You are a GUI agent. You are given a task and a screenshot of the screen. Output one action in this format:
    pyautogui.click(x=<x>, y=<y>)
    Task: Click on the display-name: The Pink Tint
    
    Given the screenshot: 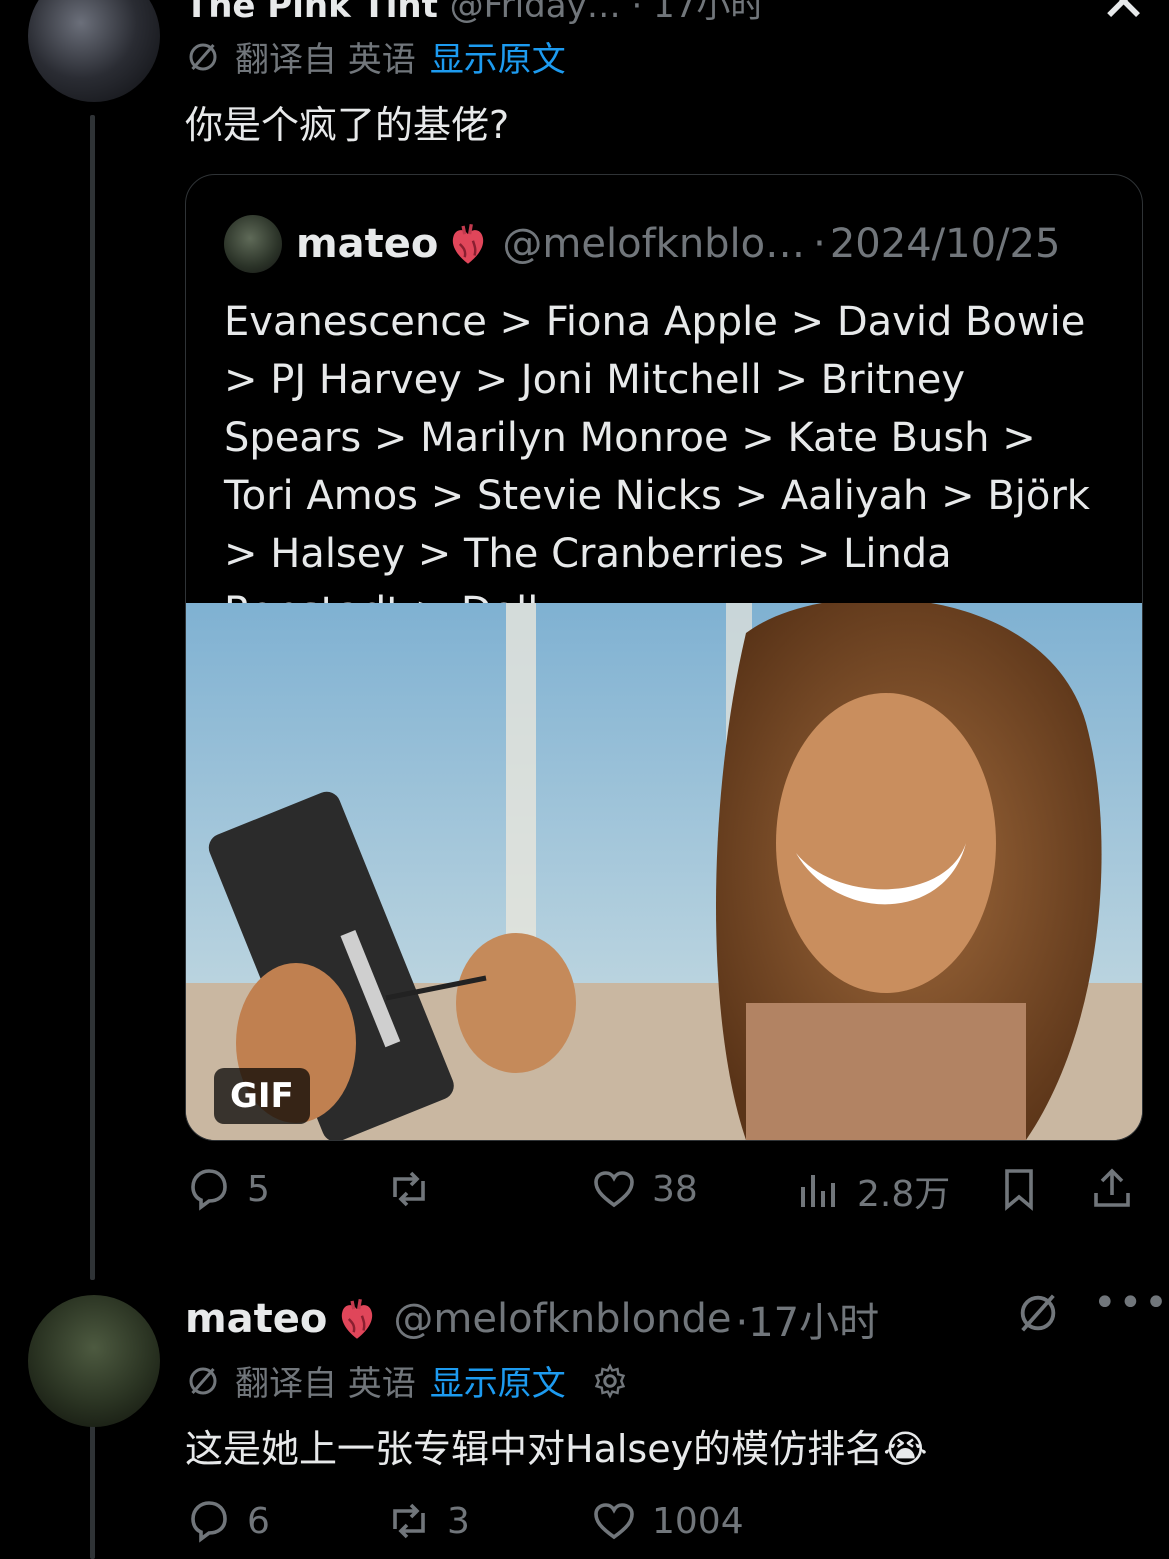 What is the action you would take?
    pyautogui.click(x=311, y=13)
    